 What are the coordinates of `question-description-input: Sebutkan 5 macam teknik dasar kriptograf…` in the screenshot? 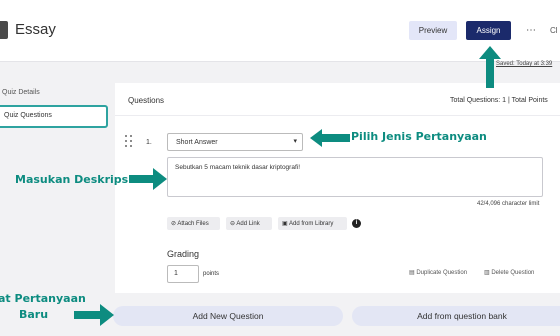 It's located at (355, 177).